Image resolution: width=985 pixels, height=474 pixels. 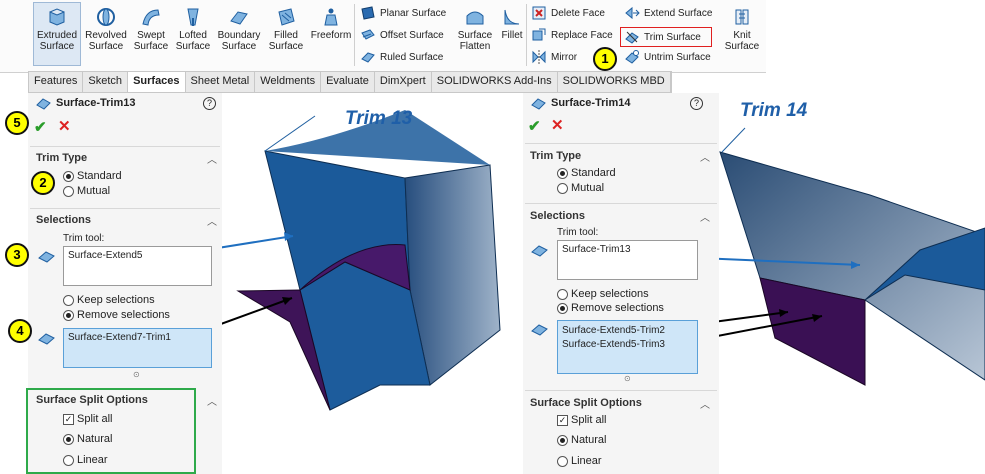 I want to click on trim14-model, so click(x=852, y=256).